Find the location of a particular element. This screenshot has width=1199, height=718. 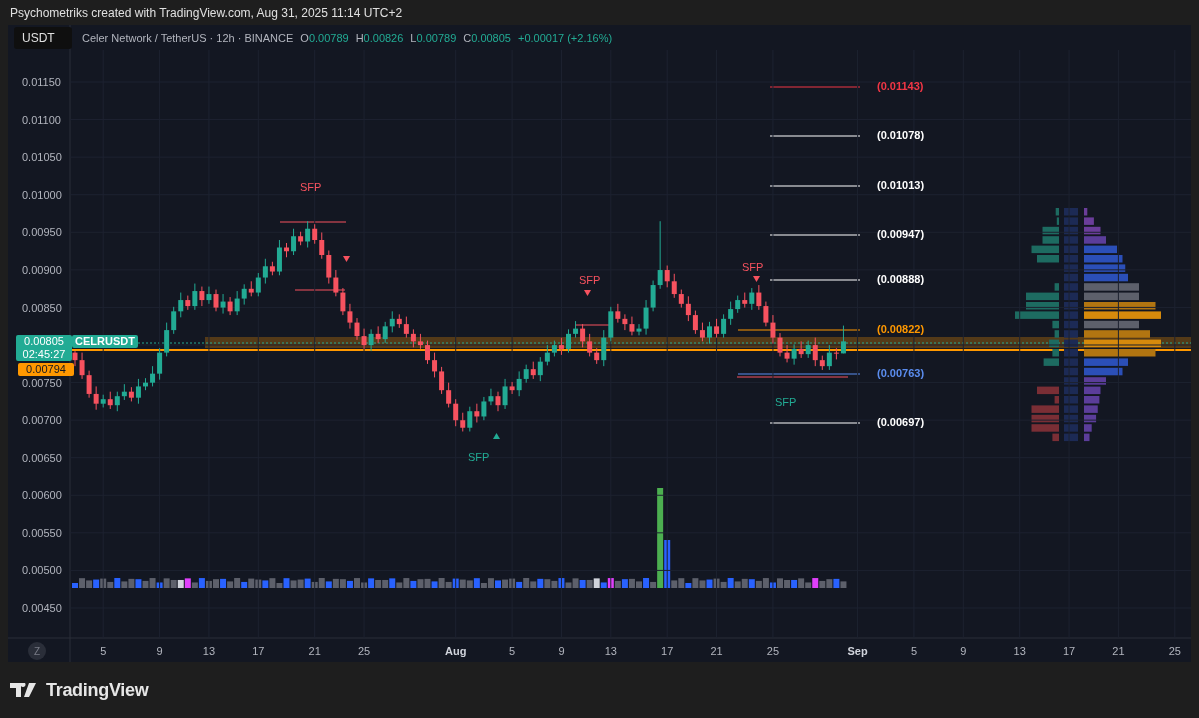

symbol-tag: CELRUSDT is located at coordinates (105, 341).